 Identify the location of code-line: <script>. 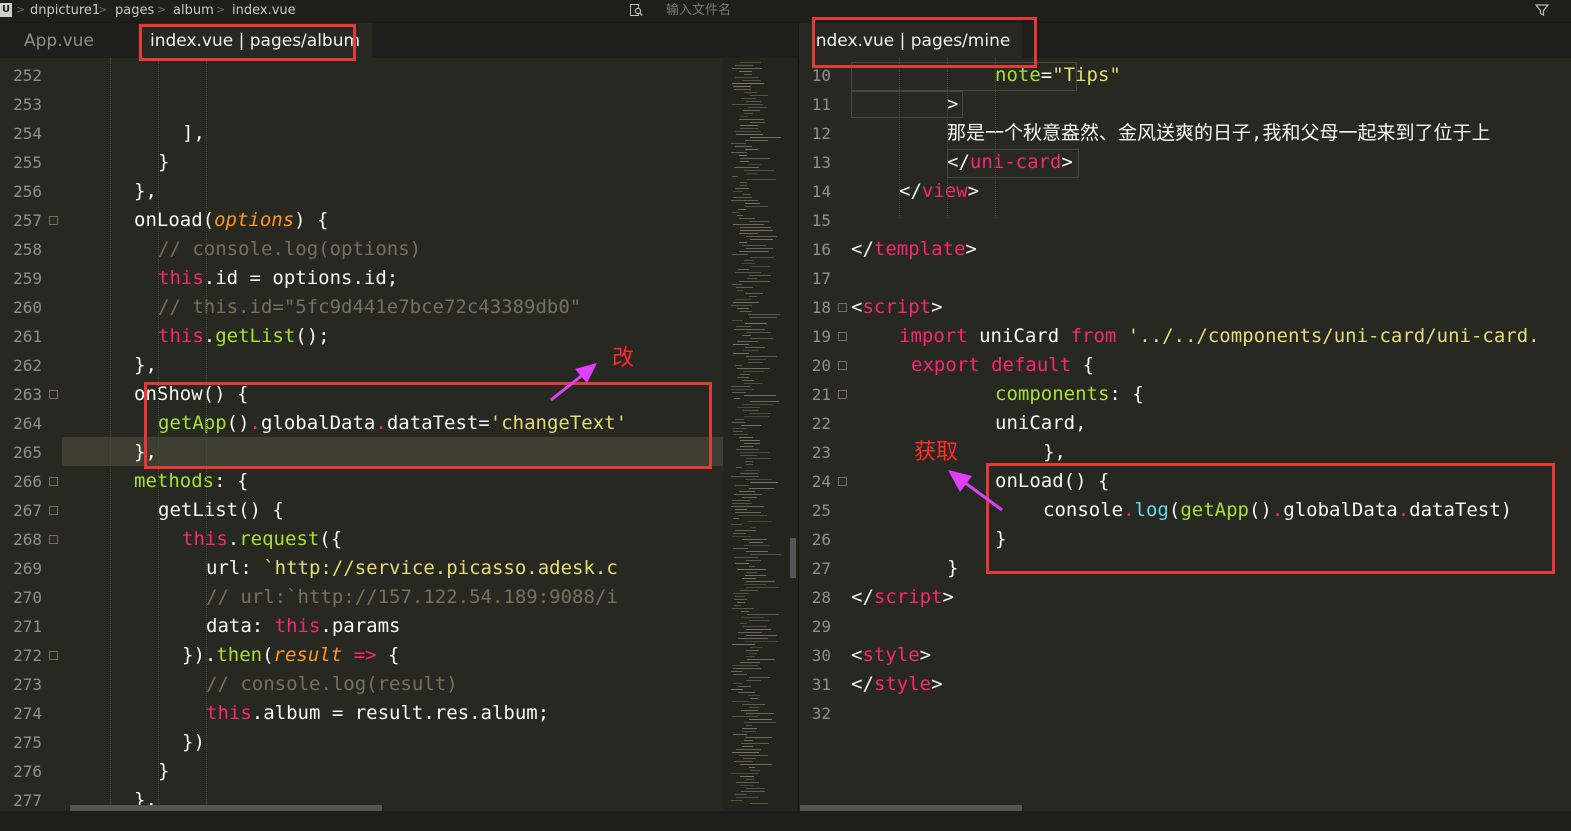
(897, 307).